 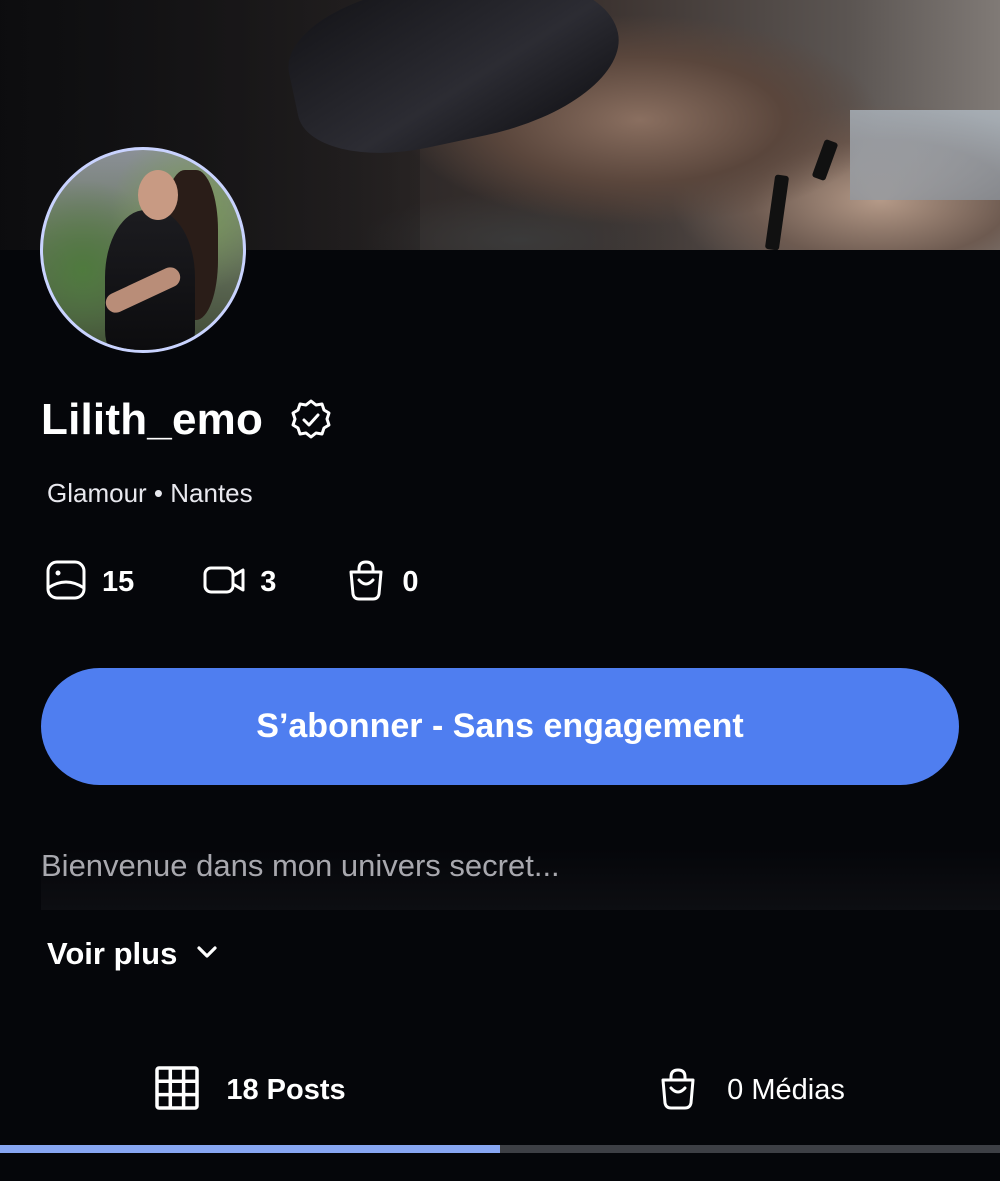 What do you see at coordinates (786, 1089) in the screenshot?
I see `tab-medias-label: 0 Médias` at bounding box center [786, 1089].